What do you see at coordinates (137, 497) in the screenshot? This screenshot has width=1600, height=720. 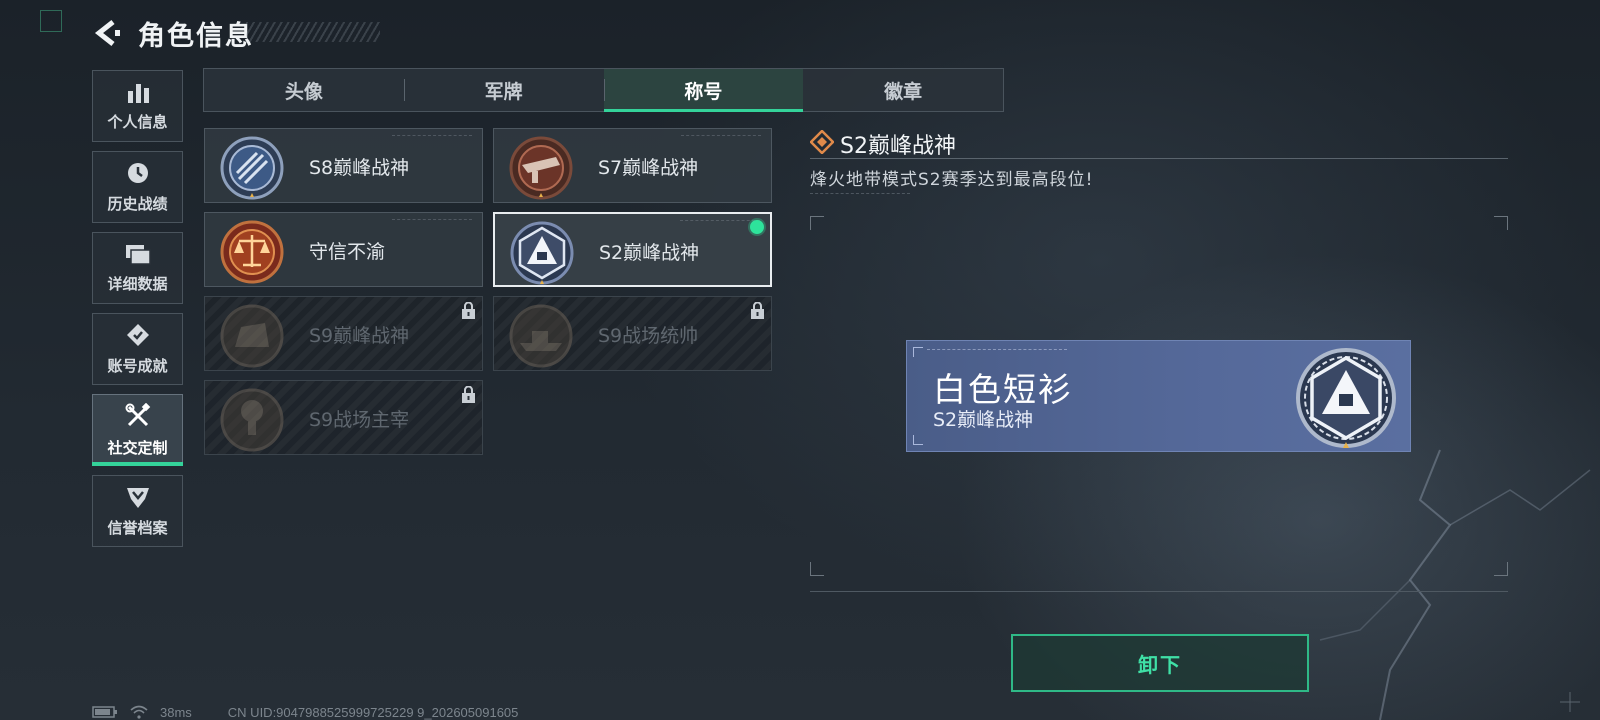 I see `shield-badge-icon` at bounding box center [137, 497].